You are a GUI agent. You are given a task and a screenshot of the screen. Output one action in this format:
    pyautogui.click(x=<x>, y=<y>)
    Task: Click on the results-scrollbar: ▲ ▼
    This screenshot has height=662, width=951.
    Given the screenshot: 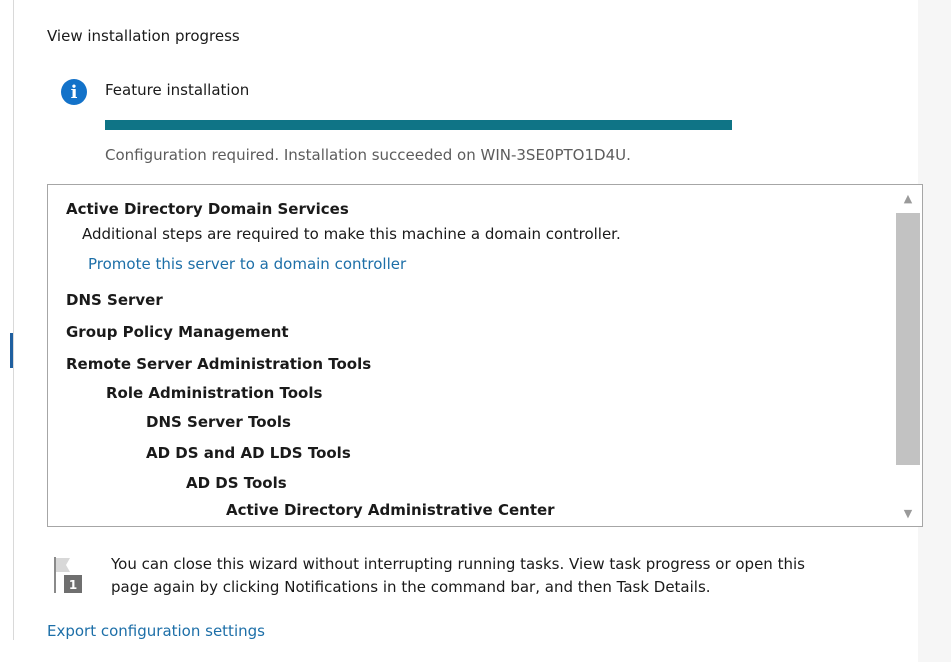 What is the action you would take?
    pyautogui.click(x=908, y=355)
    